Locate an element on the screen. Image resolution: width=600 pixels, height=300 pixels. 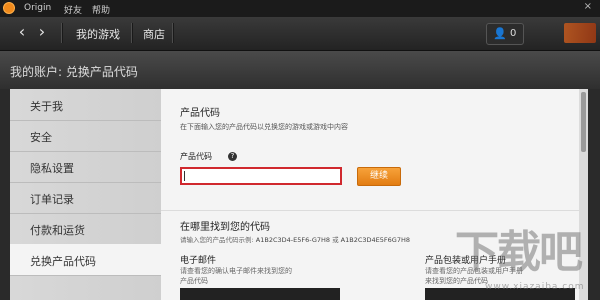
sidebar-item-redeem-code: 兑换产品代码 is located at coordinates (89, 260).